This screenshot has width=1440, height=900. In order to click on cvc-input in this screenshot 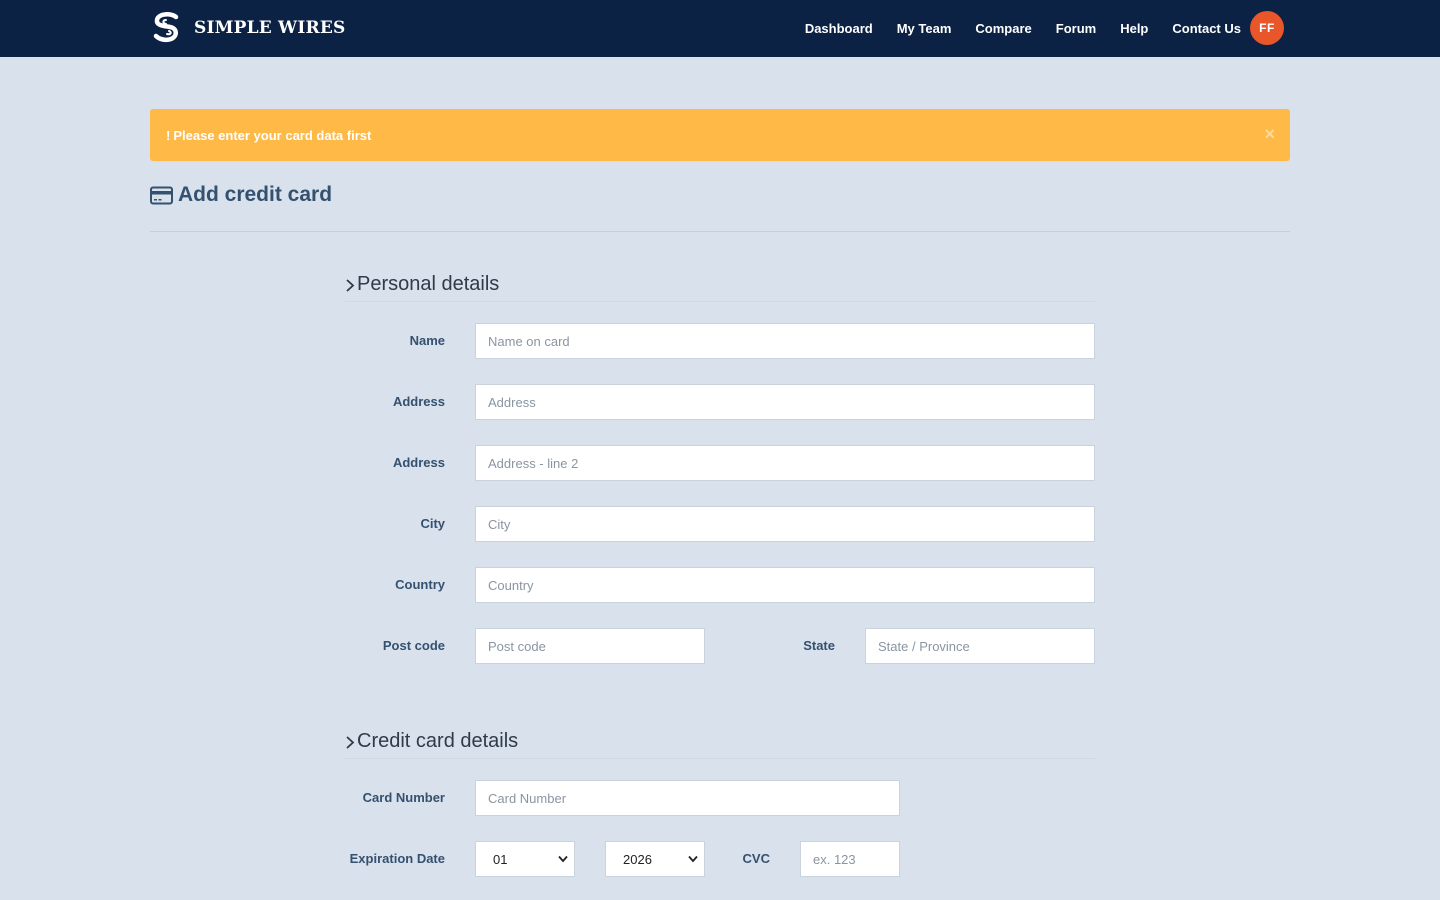, I will do `click(850, 859)`.